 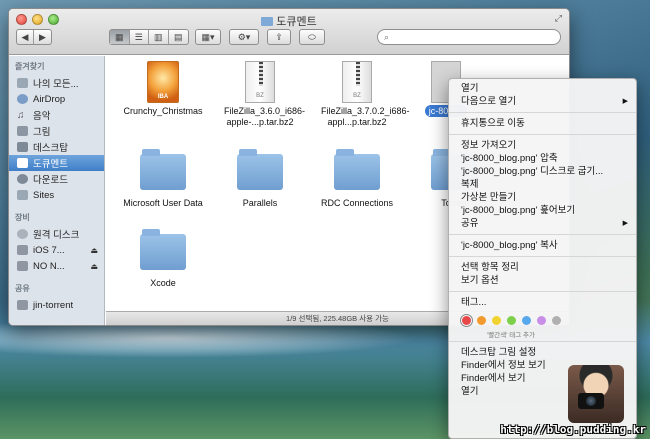 I want to click on forward-icon: ▶, so click(x=42, y=37).